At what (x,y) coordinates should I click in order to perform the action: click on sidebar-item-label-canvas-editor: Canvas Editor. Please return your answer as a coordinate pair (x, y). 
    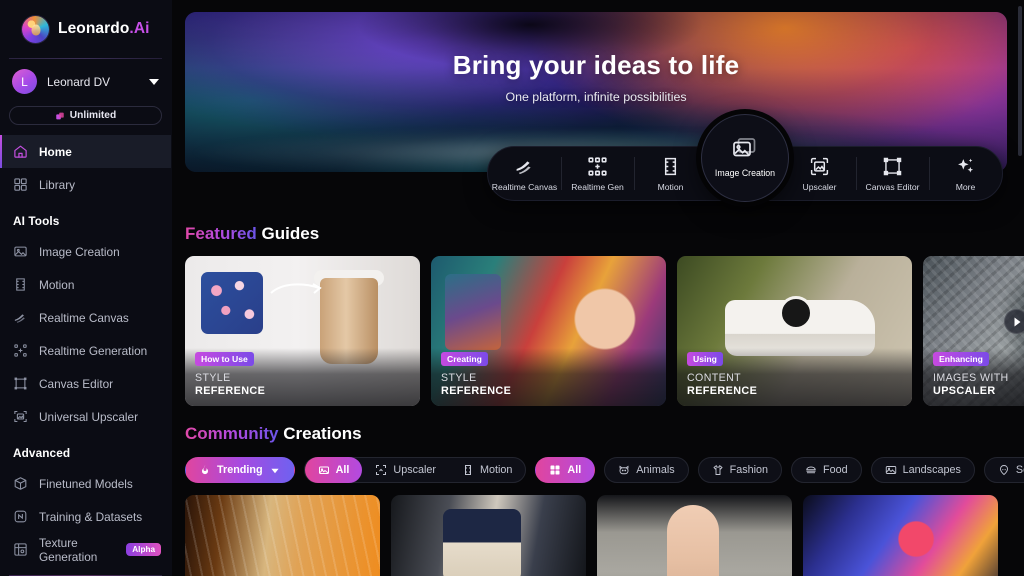
    Looking at the image, I should click on (76, 383).